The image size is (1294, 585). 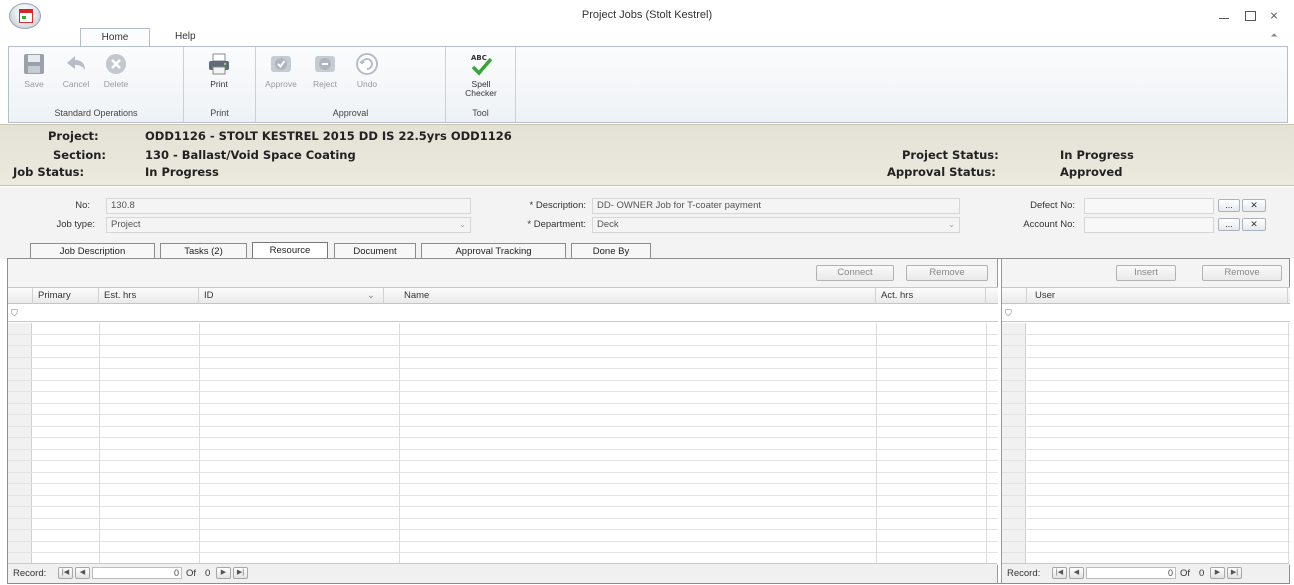 I want to click on account-no-field, so click(x=1149, y=225).